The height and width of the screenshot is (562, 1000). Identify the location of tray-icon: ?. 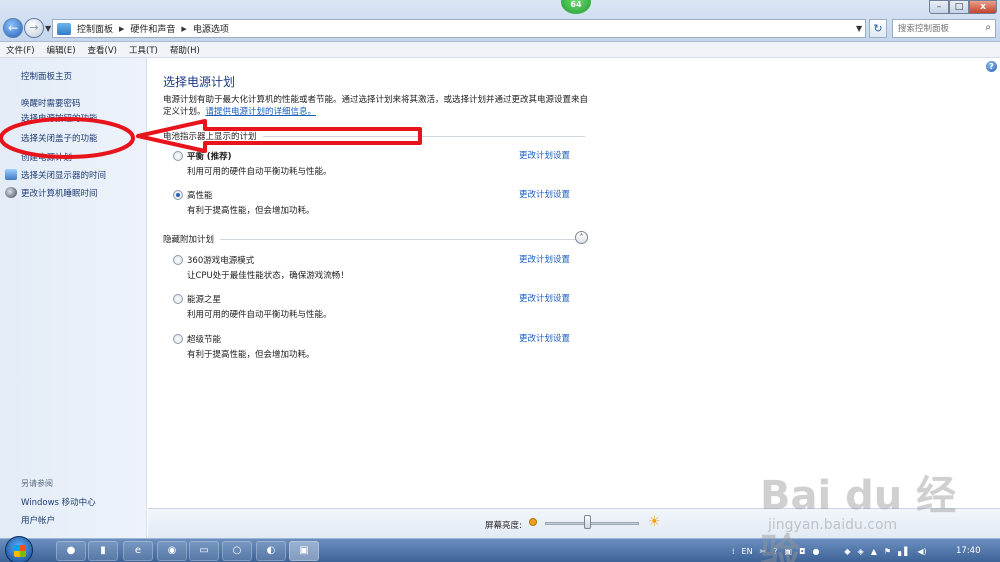
(775, 551).